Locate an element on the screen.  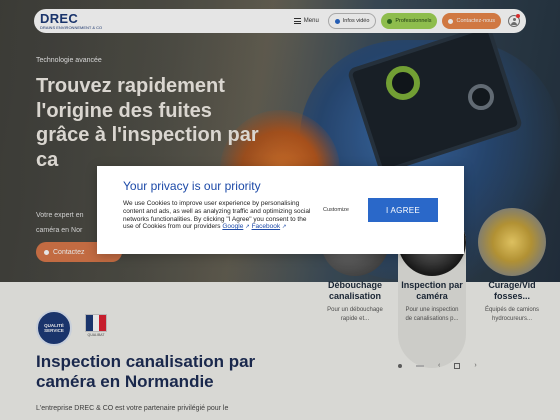
cookie-title: Your privacy is our priority is located at coordinates (192, 186).